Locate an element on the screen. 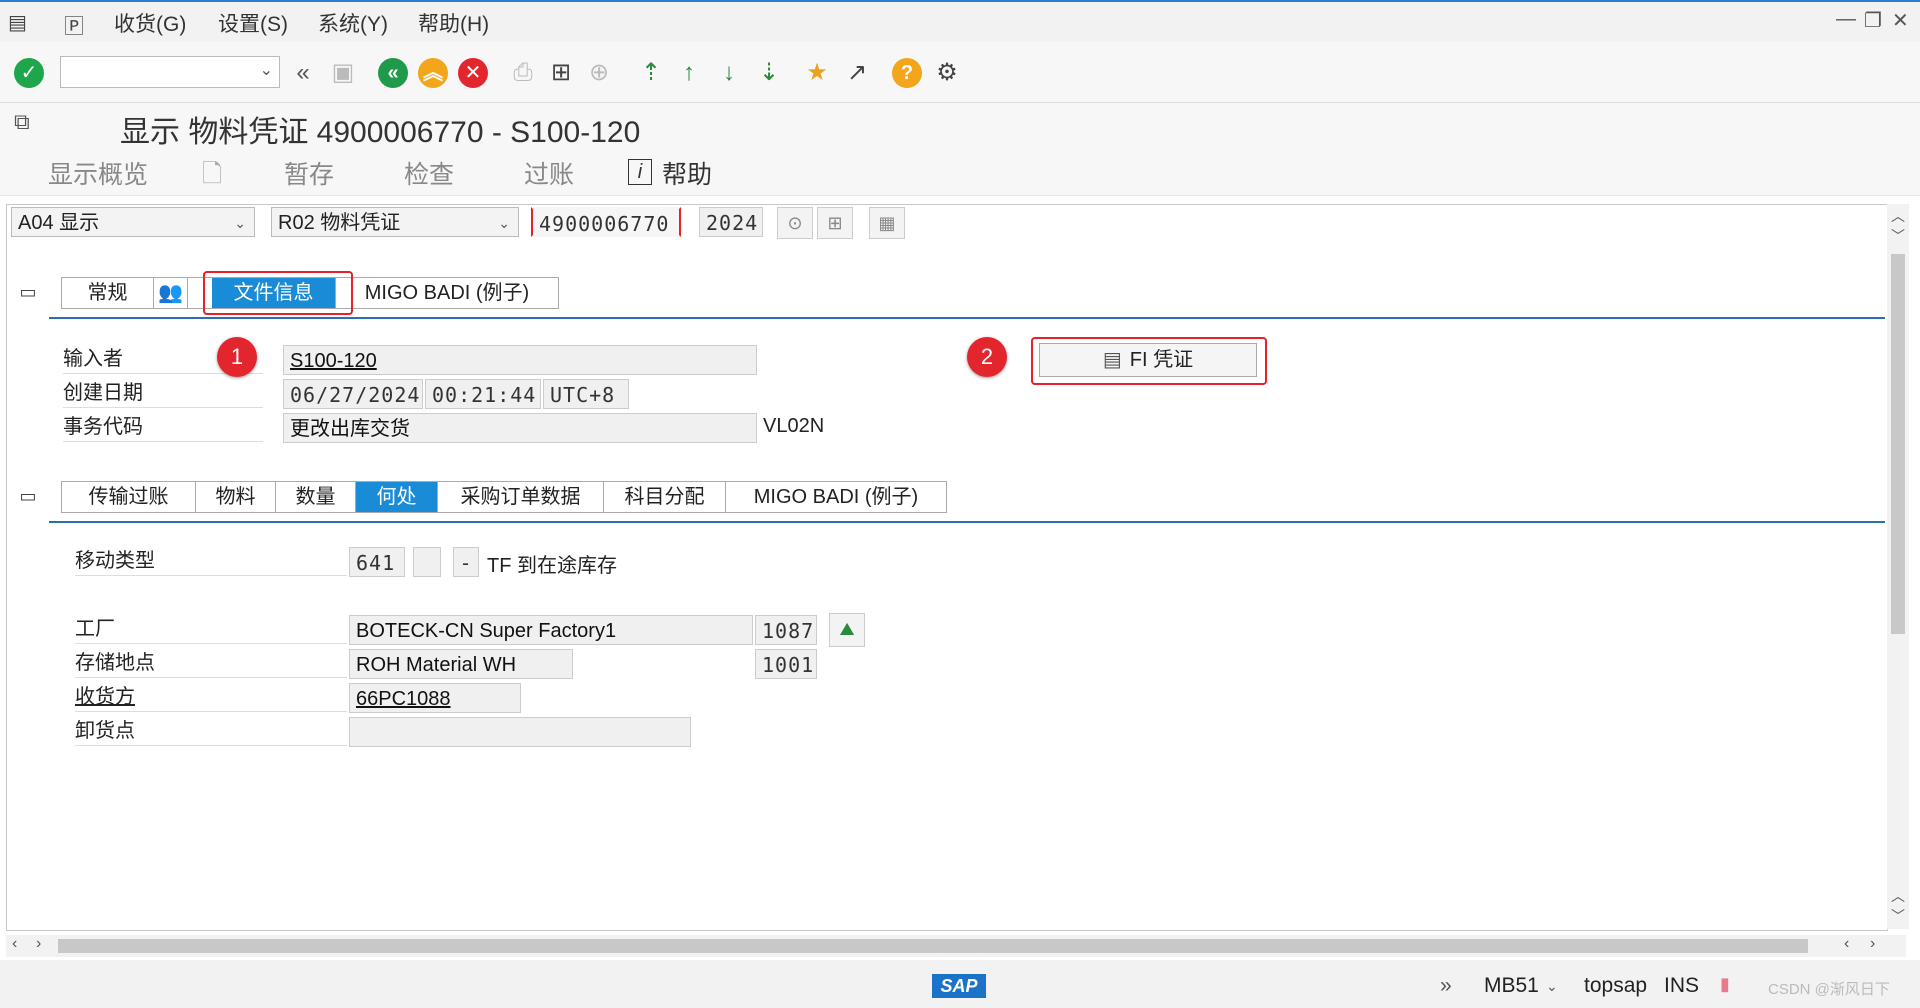 The height and width of the screenshot is (1008, 1920). tab-partner-icon: 👥 is located at coordinates (171, 293).